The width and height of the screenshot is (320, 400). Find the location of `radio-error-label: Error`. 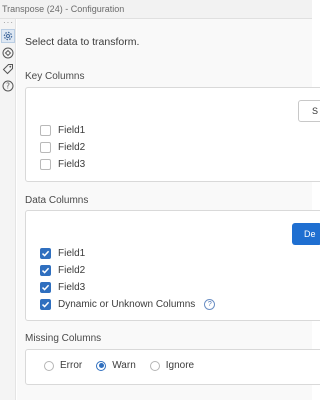

radio-error-label: Error is located at coordinates (71, 365).